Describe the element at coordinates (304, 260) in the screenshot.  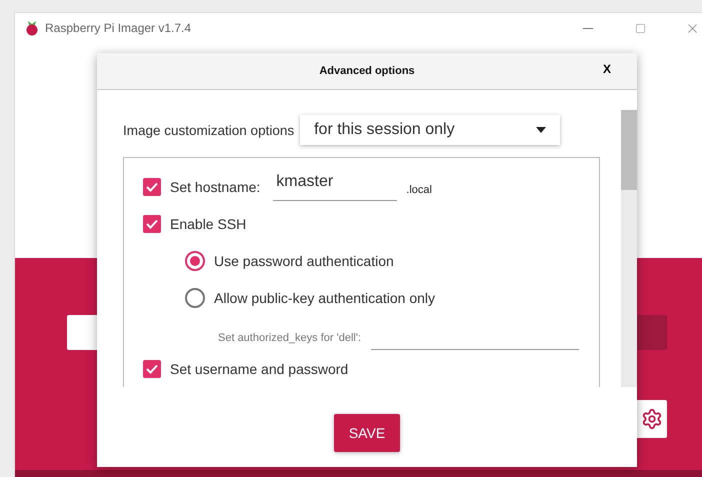
I see `option-label: Use password authentication` at that location.